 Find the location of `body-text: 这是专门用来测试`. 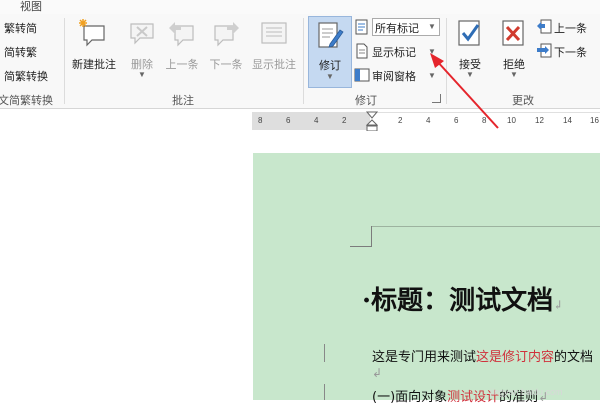

body-text: 这是专门用来测试 is located at coordinates (424, 357).